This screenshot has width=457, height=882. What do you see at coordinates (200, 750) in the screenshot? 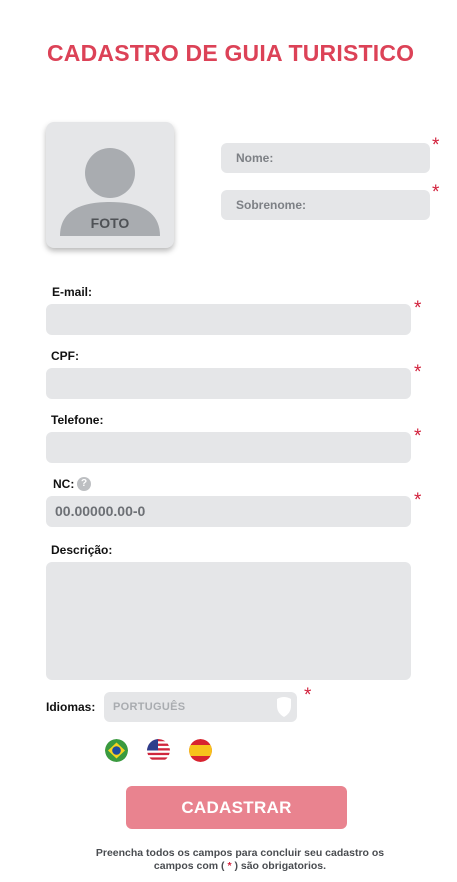
I see `spain-flag-icon` at bounding box center [200, 750].